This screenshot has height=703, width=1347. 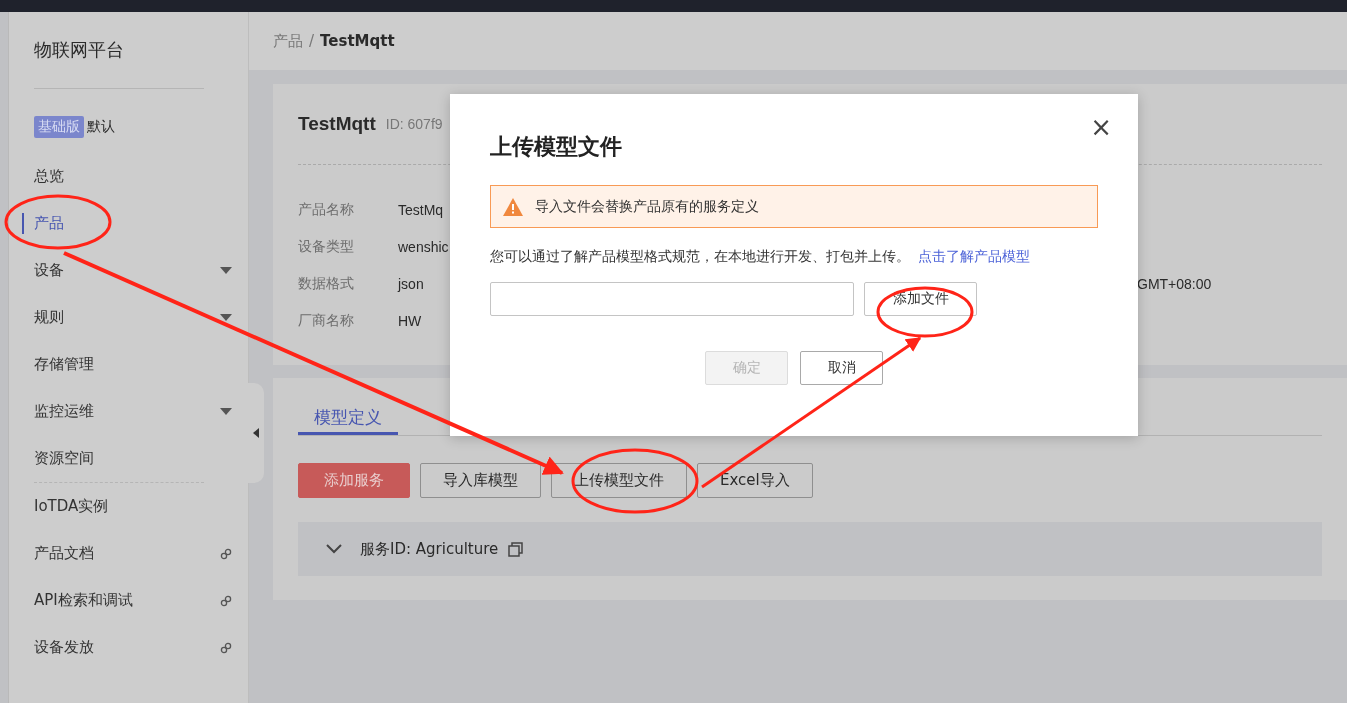 What do you see at coordinates (516, 549) in the screenshot?
I see `copy-icon` at bounding box center [516, 549].